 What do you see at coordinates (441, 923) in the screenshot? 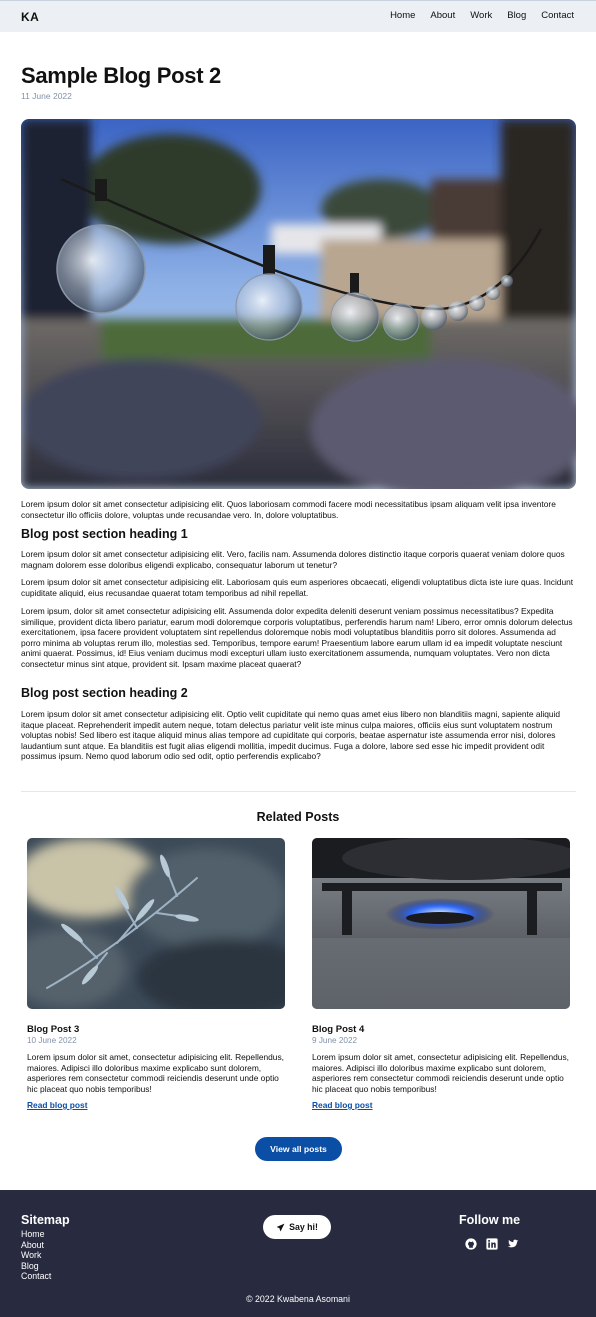
I see `card-image-gas-stove` at bounding box center [441, 923].